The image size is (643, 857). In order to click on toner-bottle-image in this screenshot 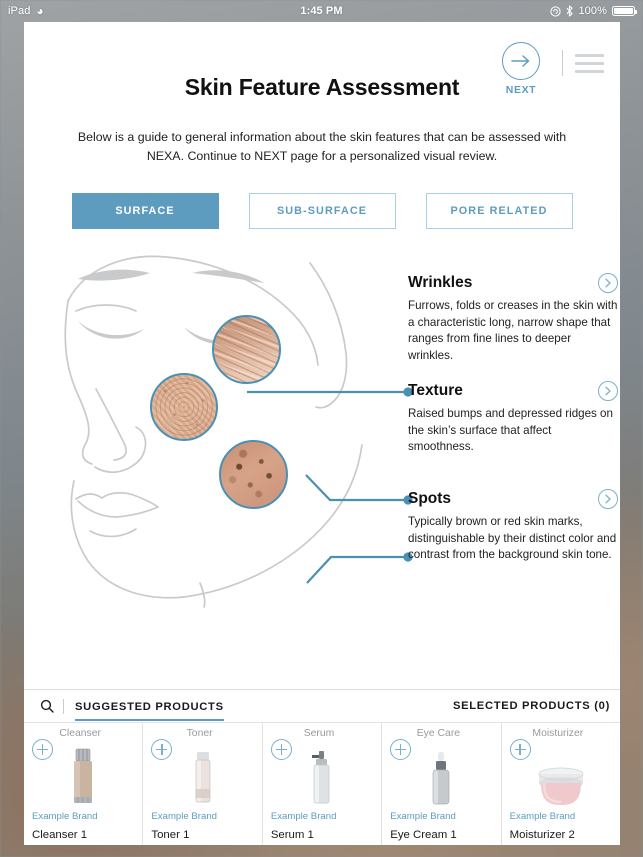, I will do `click(202, 776)`.